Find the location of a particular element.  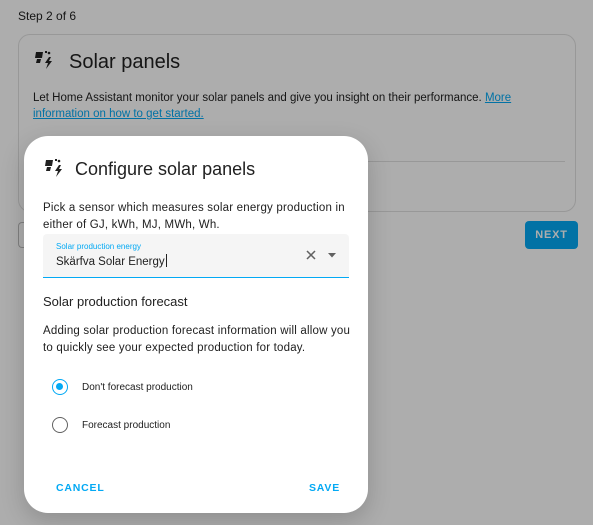

dialog-header: Configure solar panels is located at coordinates (149, 169).